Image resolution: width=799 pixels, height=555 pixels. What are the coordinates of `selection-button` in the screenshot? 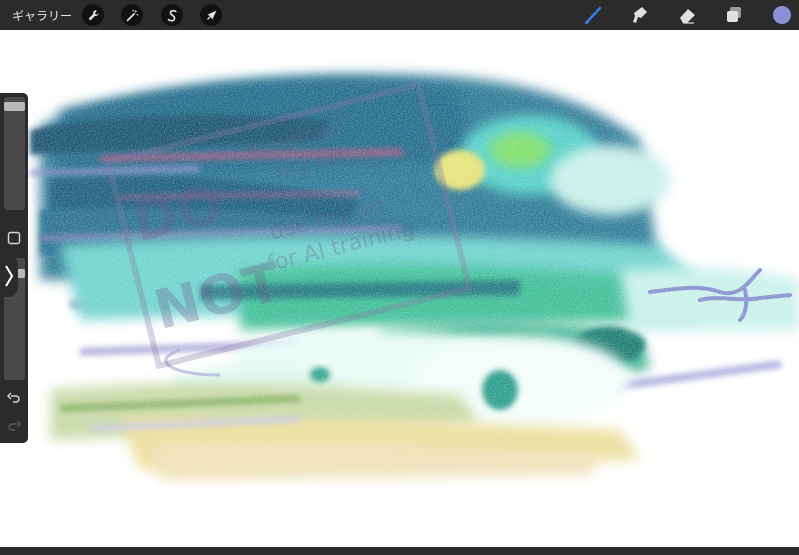 It's located at (172, 15).